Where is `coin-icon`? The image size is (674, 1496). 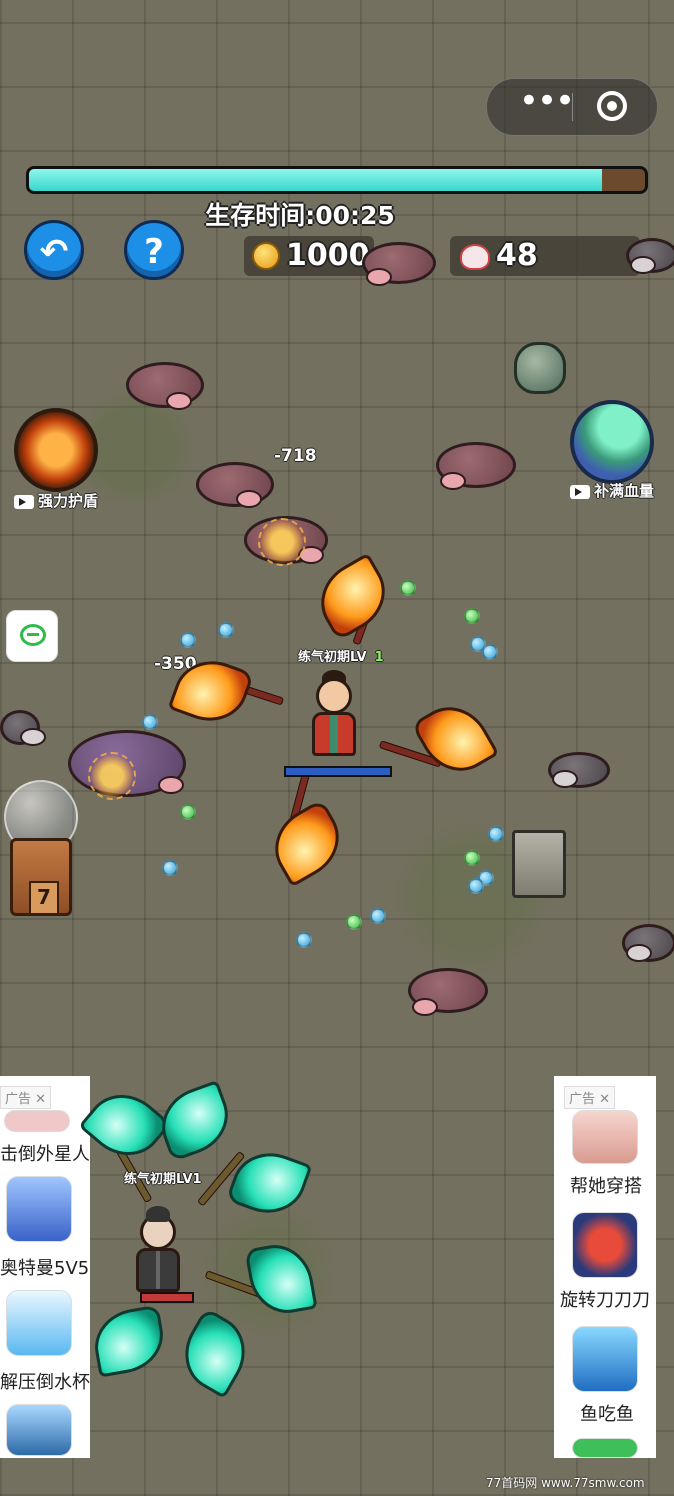 coin-icon is located at coordinates (266, 256).